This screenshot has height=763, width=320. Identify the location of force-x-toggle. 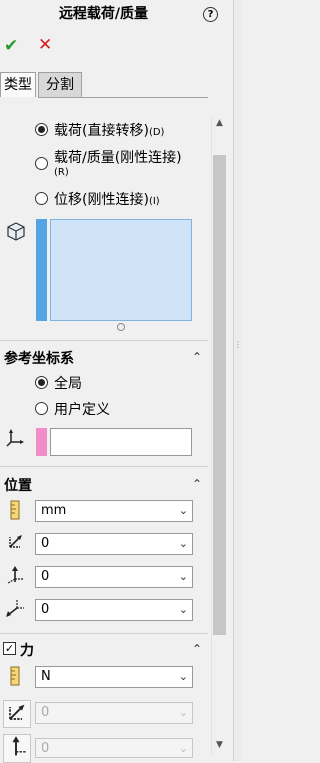
(17, 714).